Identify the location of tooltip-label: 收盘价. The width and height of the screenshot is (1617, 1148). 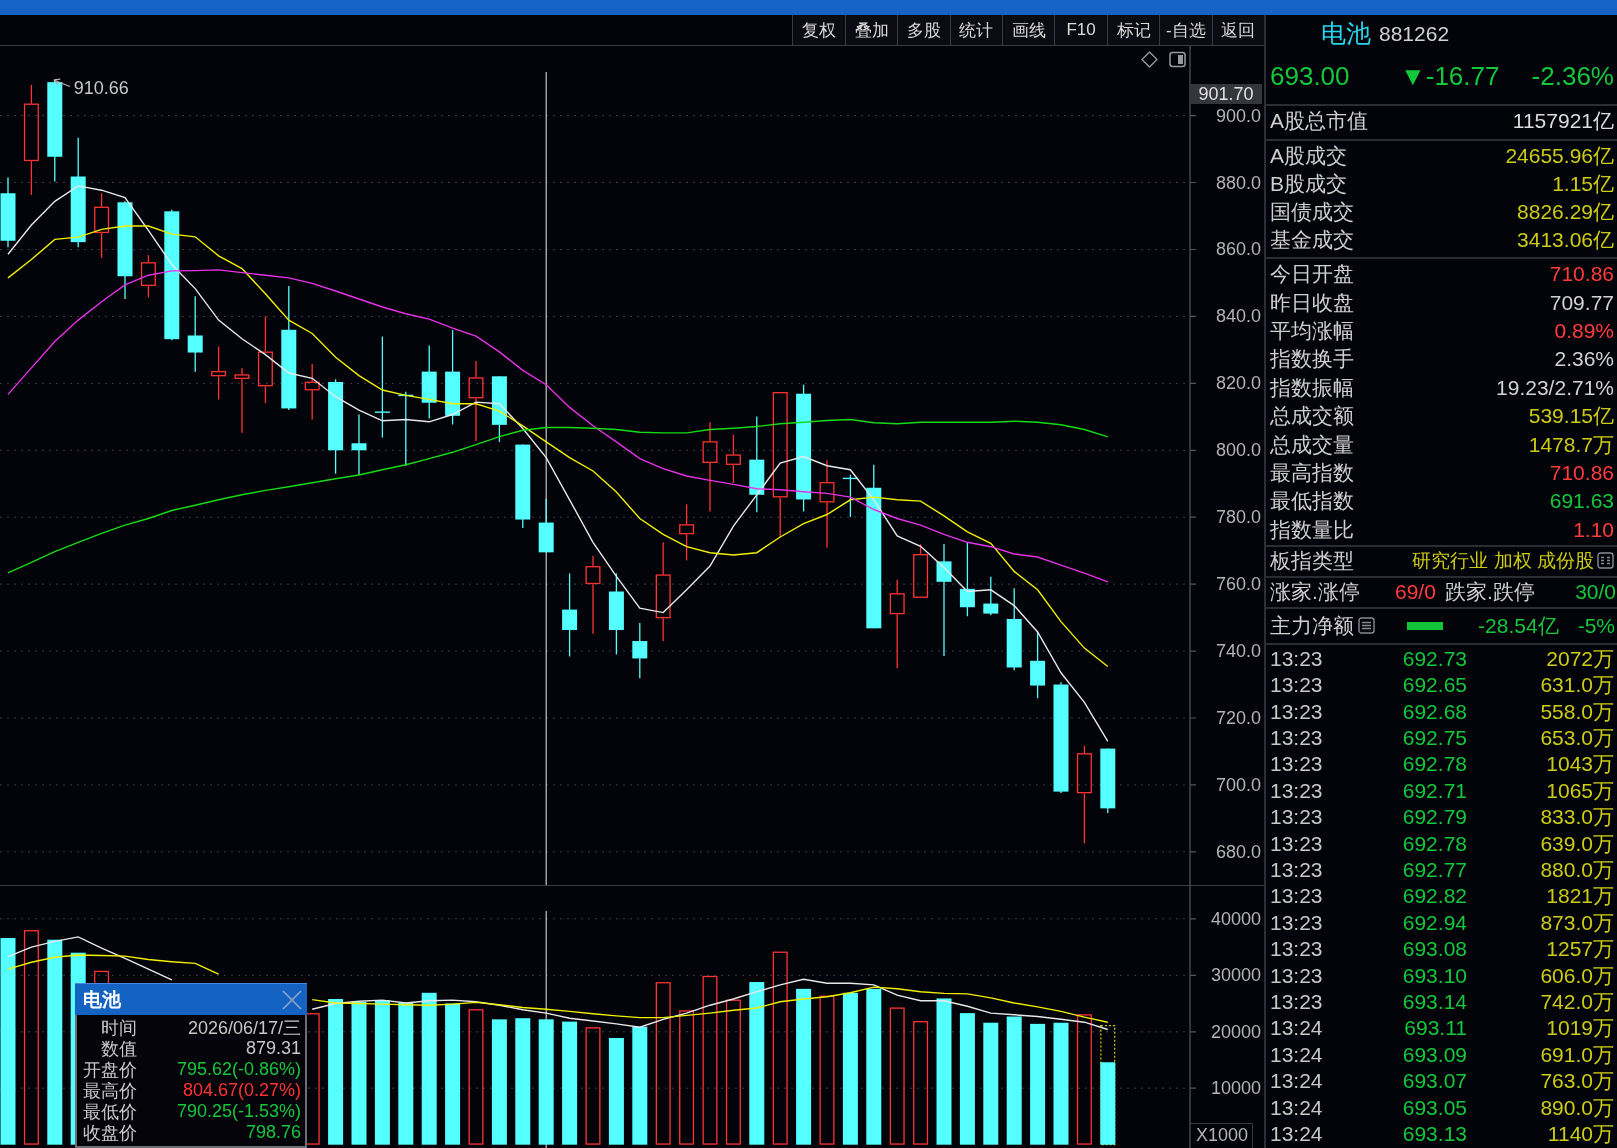
(109, 1133).